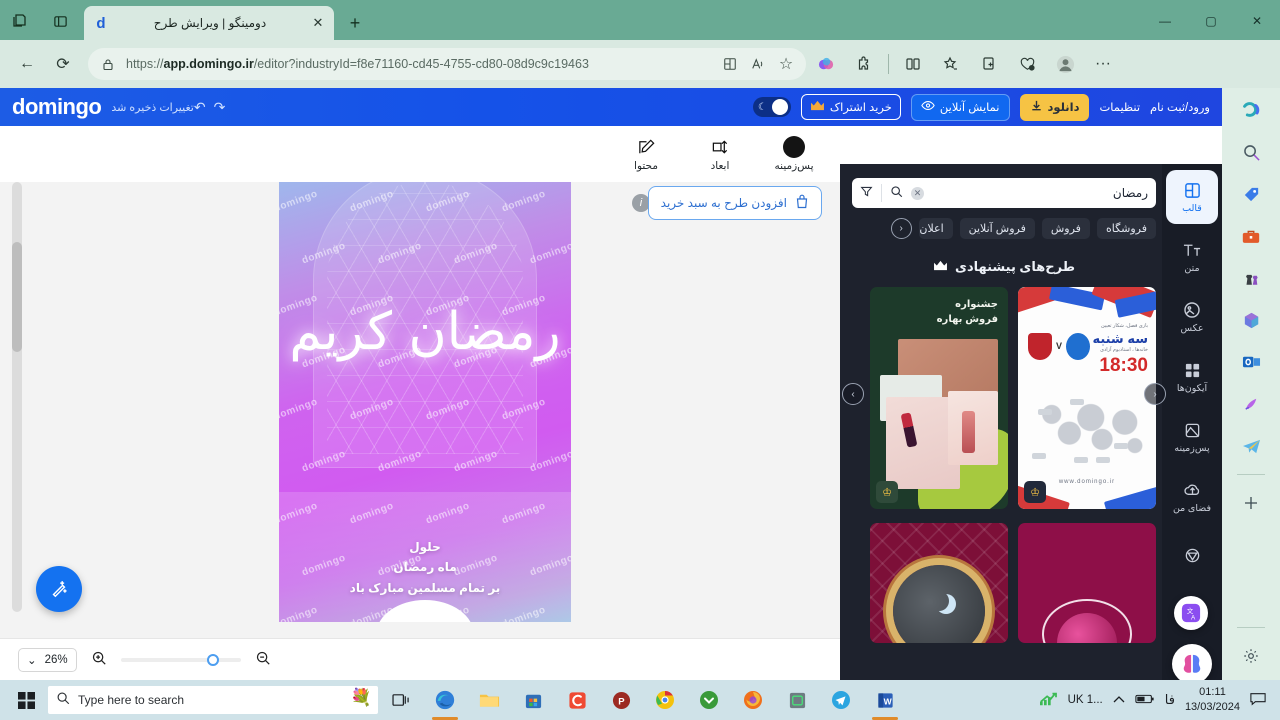 The height and width of the screenshot is (720, 1280). What do you see at coordinates (1257, 21) in the screenshot?
I see `close-window-button: ✕` at bounding box center [1257, 21].